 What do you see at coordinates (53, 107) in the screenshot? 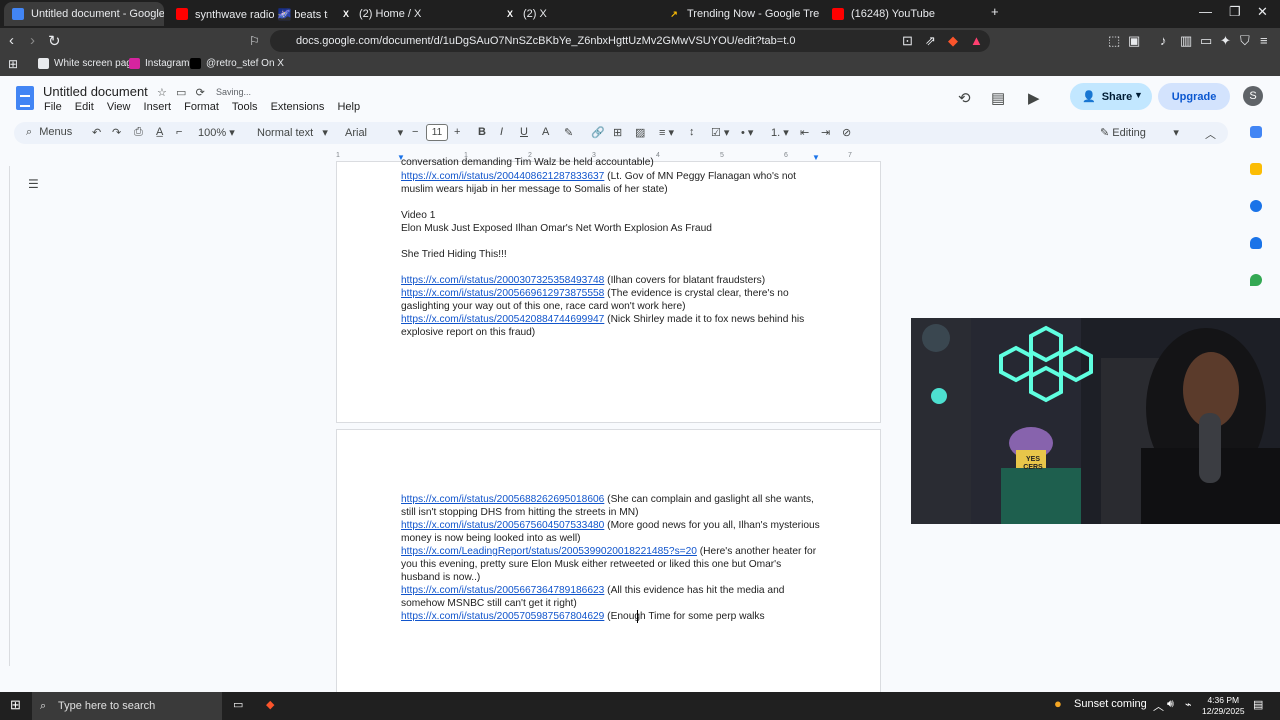
I see `menu-file: File` at bounding box center [53, 107].